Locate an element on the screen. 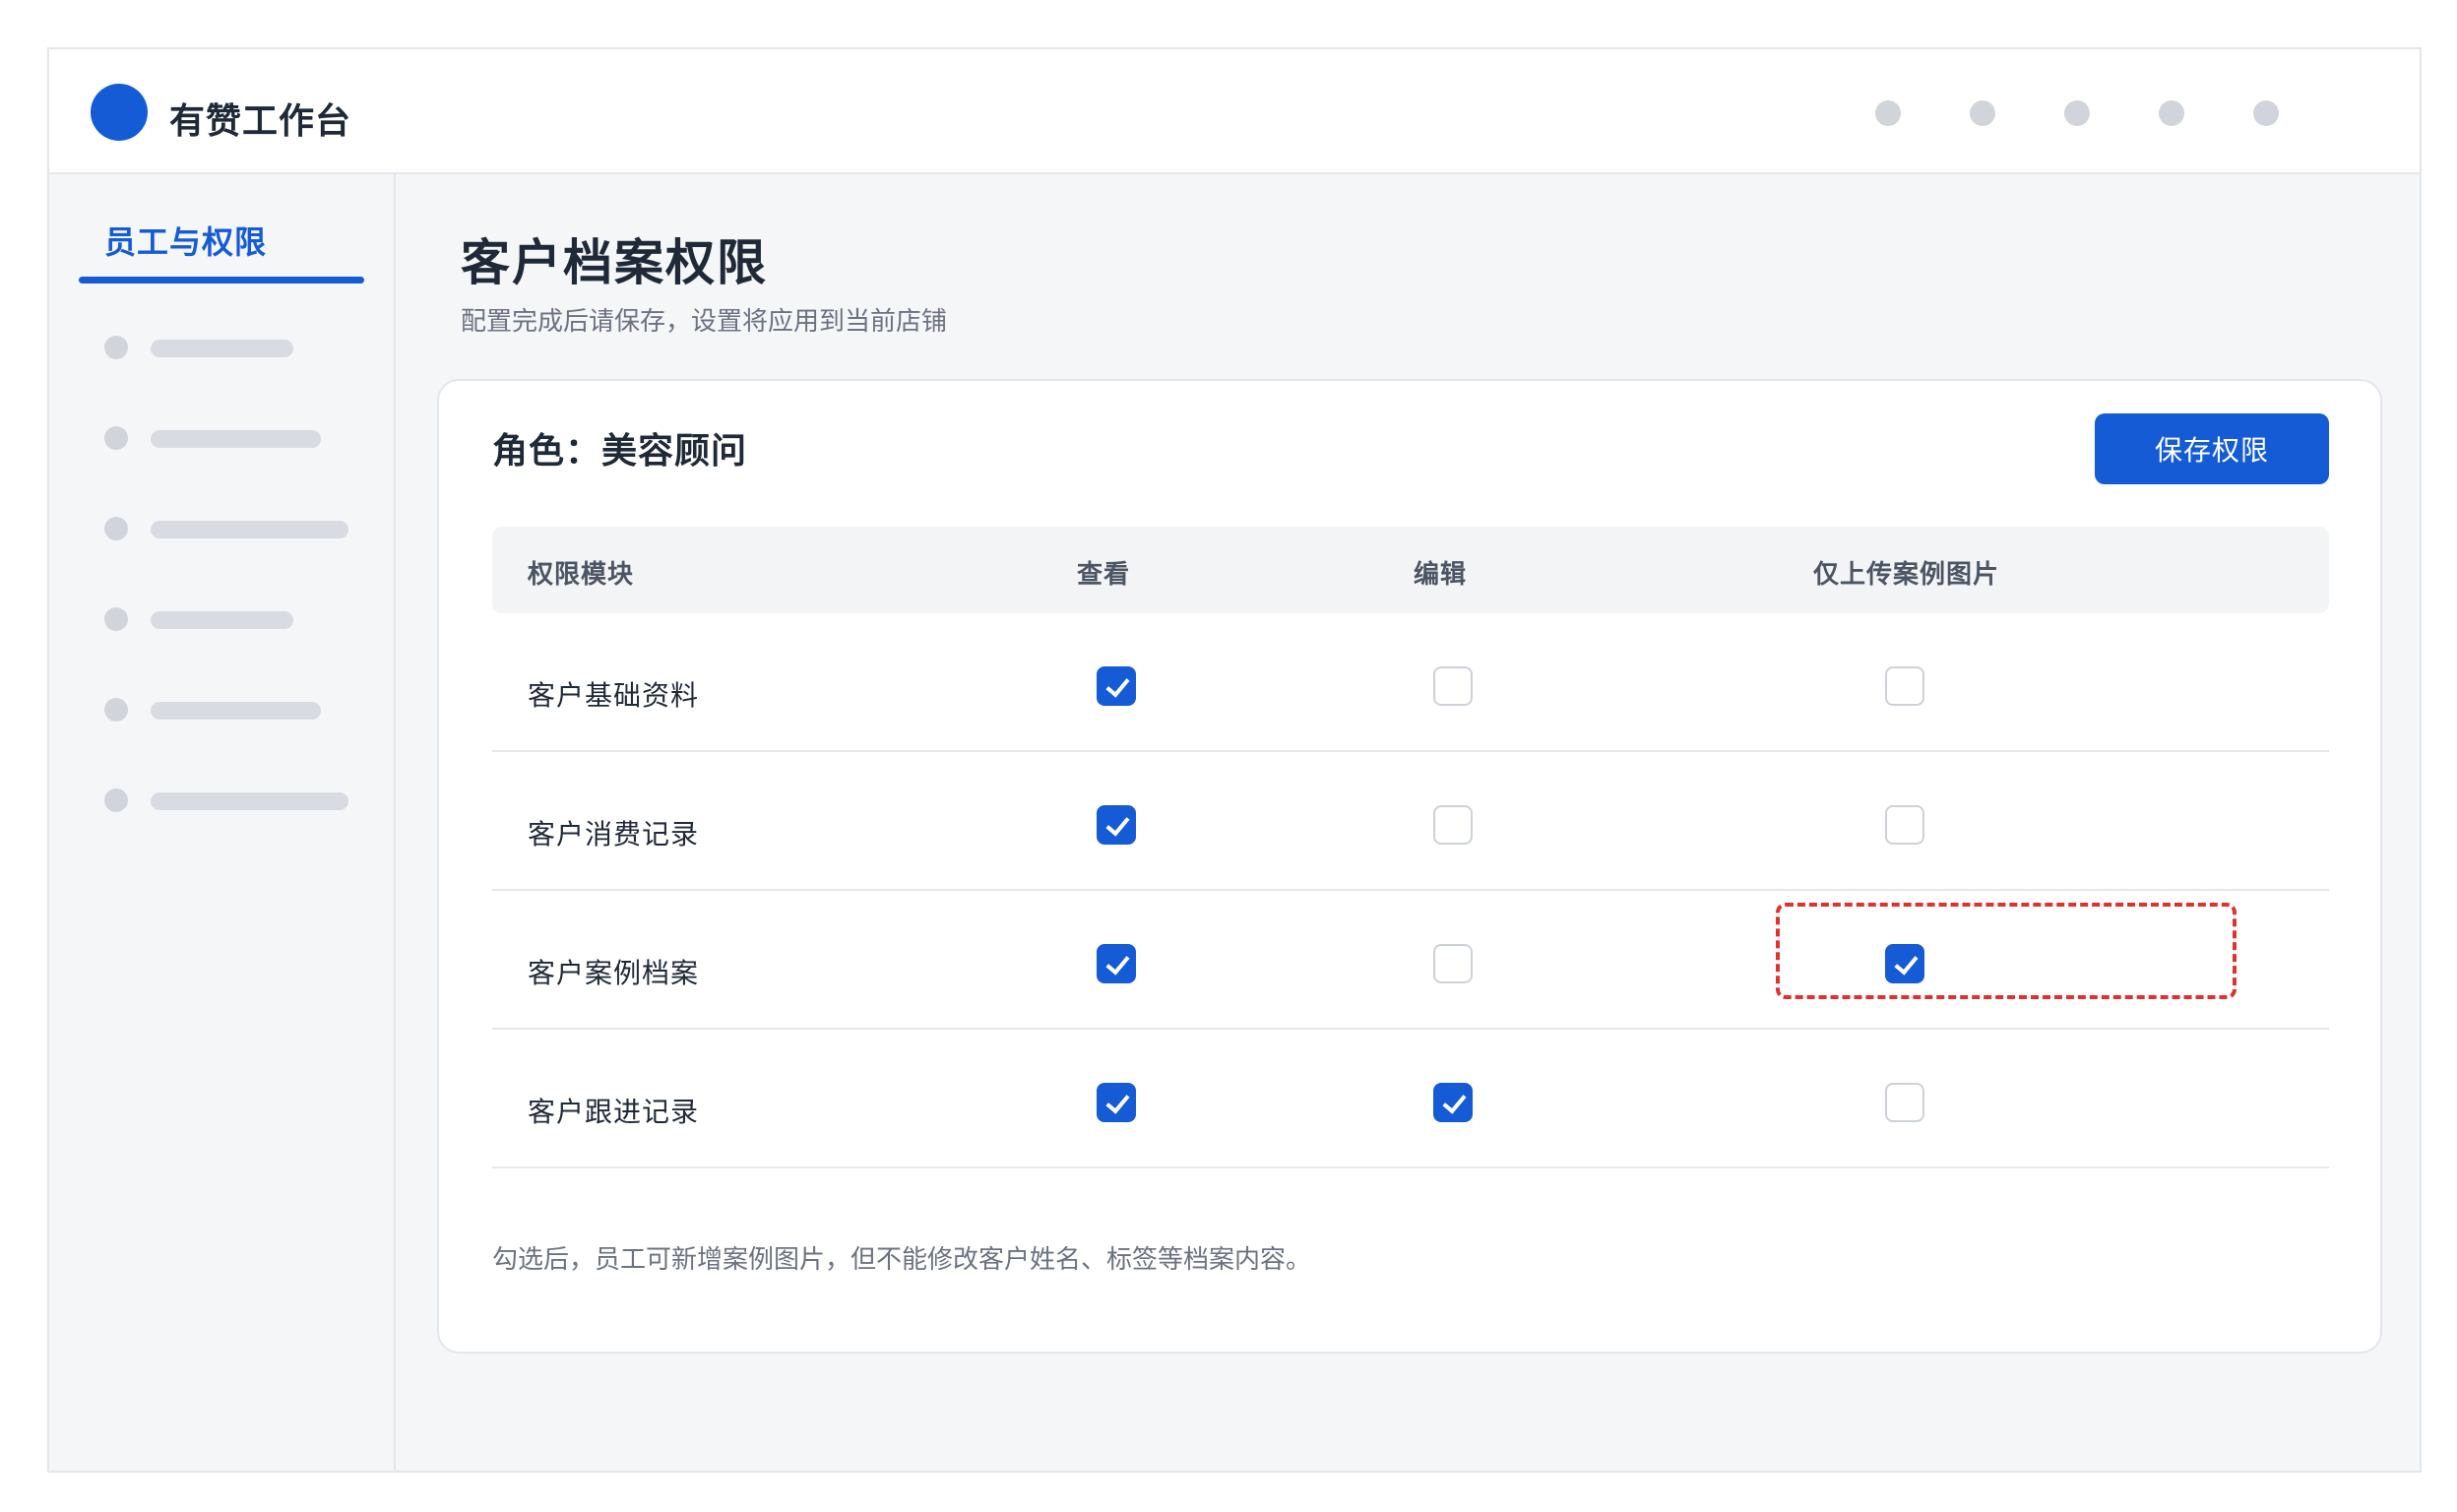  table-row: 客户基础资料 is located at coordinates (1410, 682).